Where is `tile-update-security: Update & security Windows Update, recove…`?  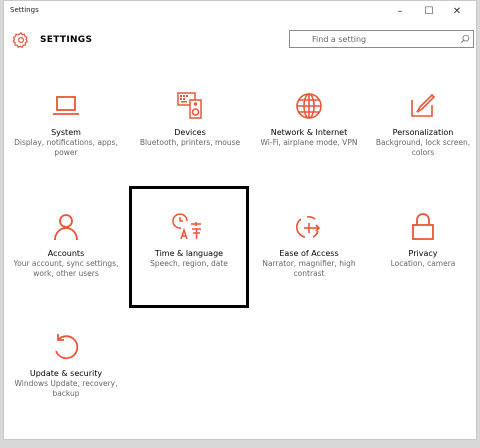 tile-update-security: Update & security Windows Update, recove… is located at coordinates (66, 363).